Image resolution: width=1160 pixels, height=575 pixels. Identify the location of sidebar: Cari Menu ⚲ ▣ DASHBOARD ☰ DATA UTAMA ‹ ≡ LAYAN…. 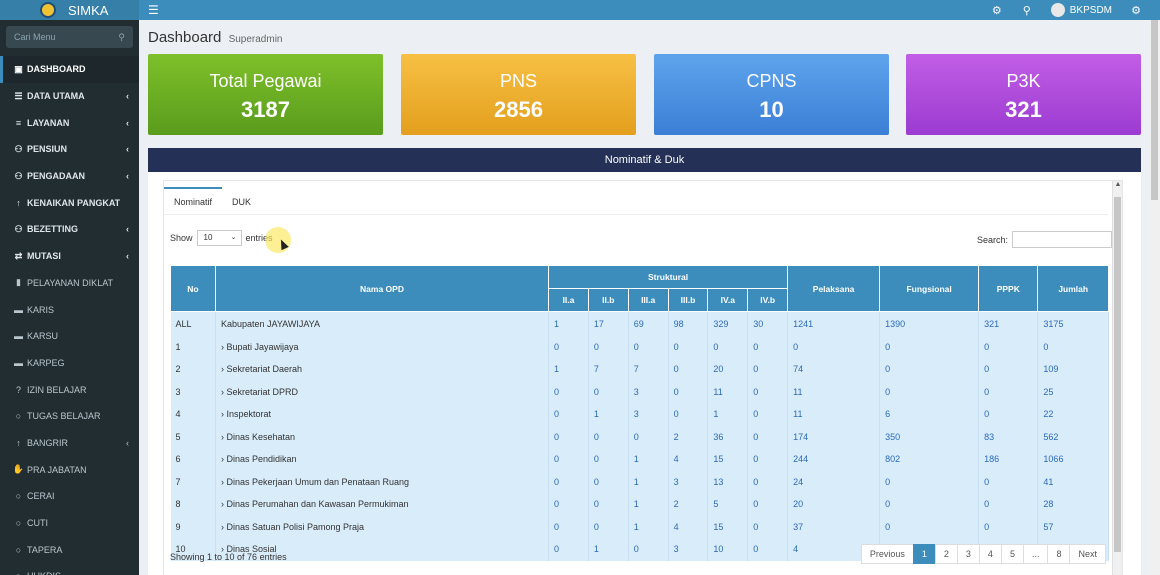
(69, 297).